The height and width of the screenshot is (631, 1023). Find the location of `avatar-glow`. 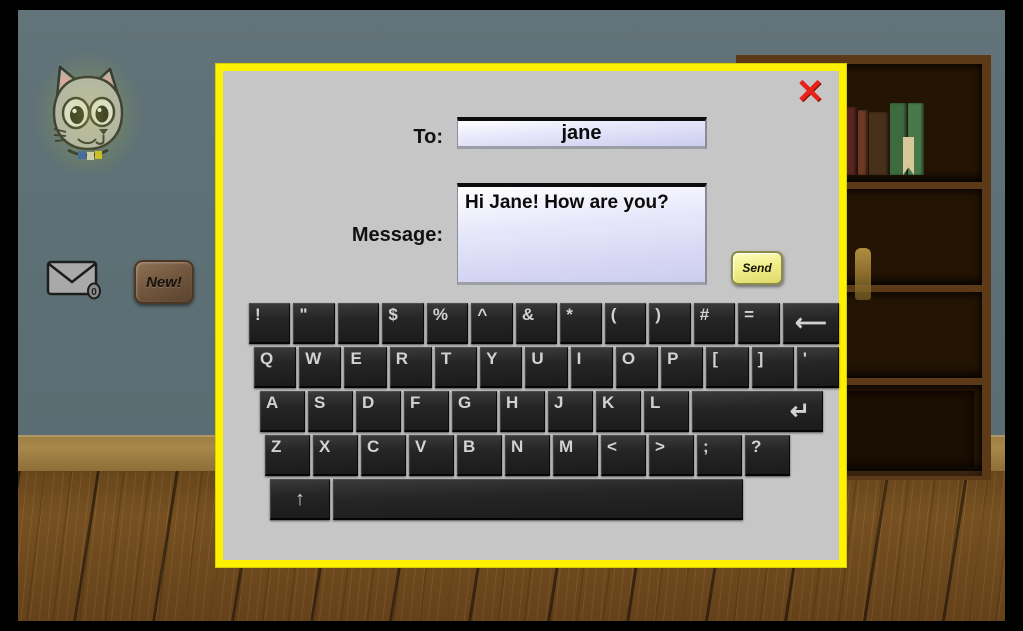

avatar-glow is located at coordinates (88, 112).